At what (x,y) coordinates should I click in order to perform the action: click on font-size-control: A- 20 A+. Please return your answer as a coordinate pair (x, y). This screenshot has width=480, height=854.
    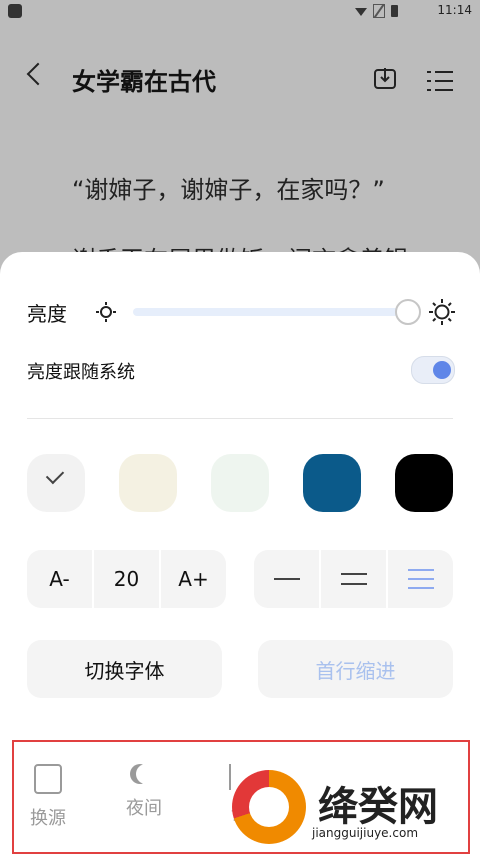
    Looking at the image, I should click on (126, 579).